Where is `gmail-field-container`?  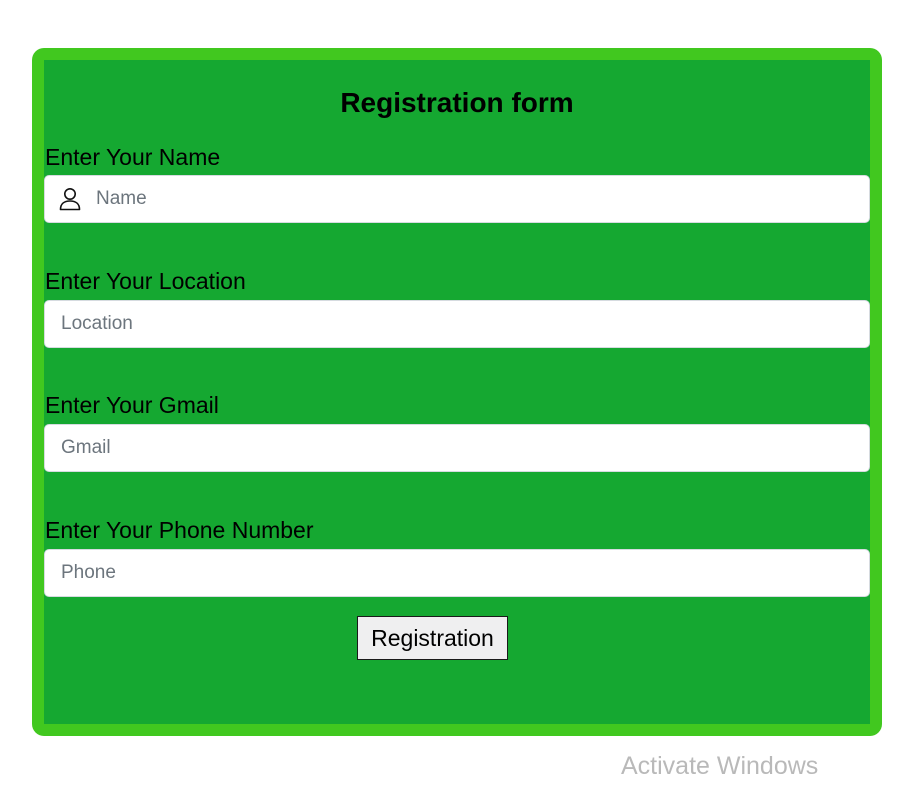 gmail-field-container is located at coordinates (457, 448).